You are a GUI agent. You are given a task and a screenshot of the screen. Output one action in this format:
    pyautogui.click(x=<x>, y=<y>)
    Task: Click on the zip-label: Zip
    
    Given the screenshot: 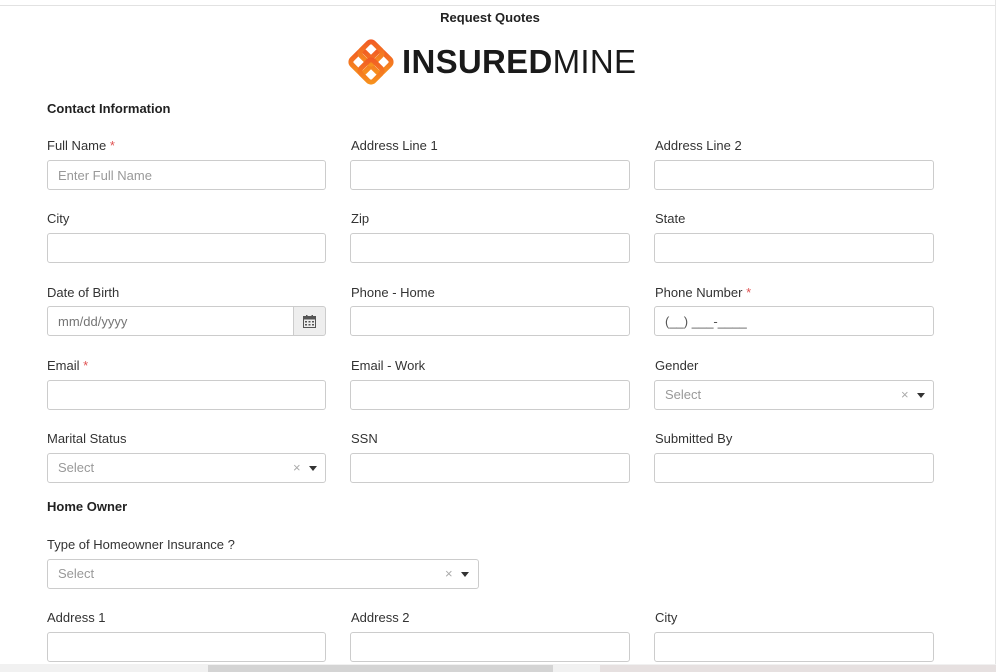 What is the action you would take?
    pyautogui.click(x=360, y=218)
    